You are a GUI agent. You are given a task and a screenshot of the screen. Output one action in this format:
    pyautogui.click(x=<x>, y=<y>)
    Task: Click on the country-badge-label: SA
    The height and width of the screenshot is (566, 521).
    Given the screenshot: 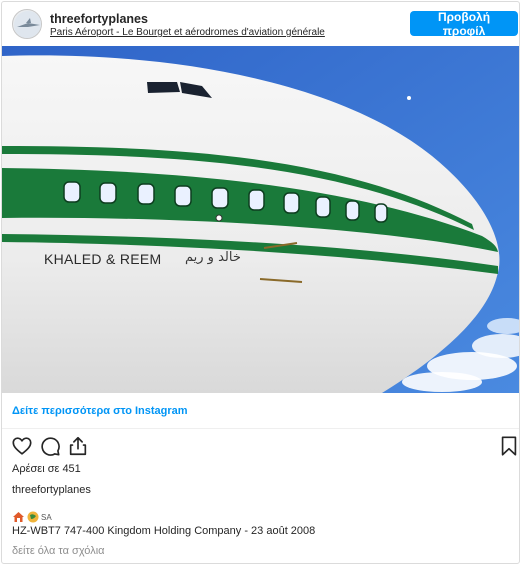 What is the action you would take?
    pyautogui.click(x=46, y=517)
    